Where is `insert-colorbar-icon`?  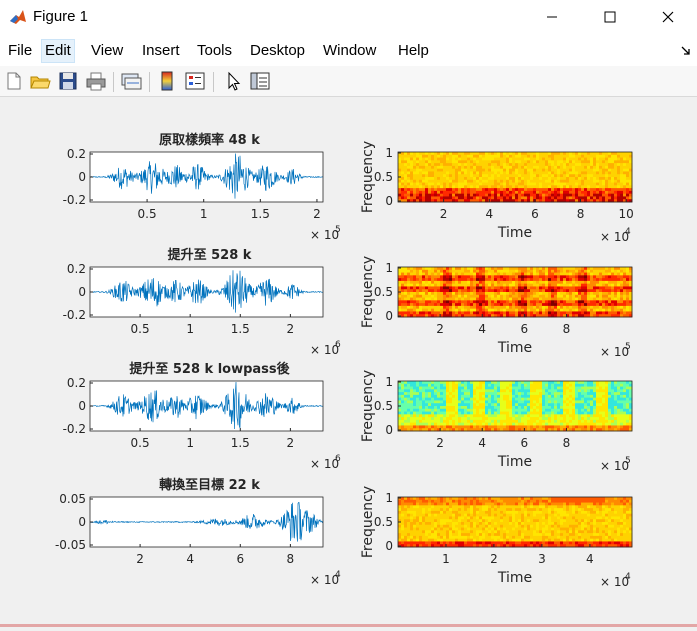 insert-colorbar-icon is located at coordinates (167, 81).